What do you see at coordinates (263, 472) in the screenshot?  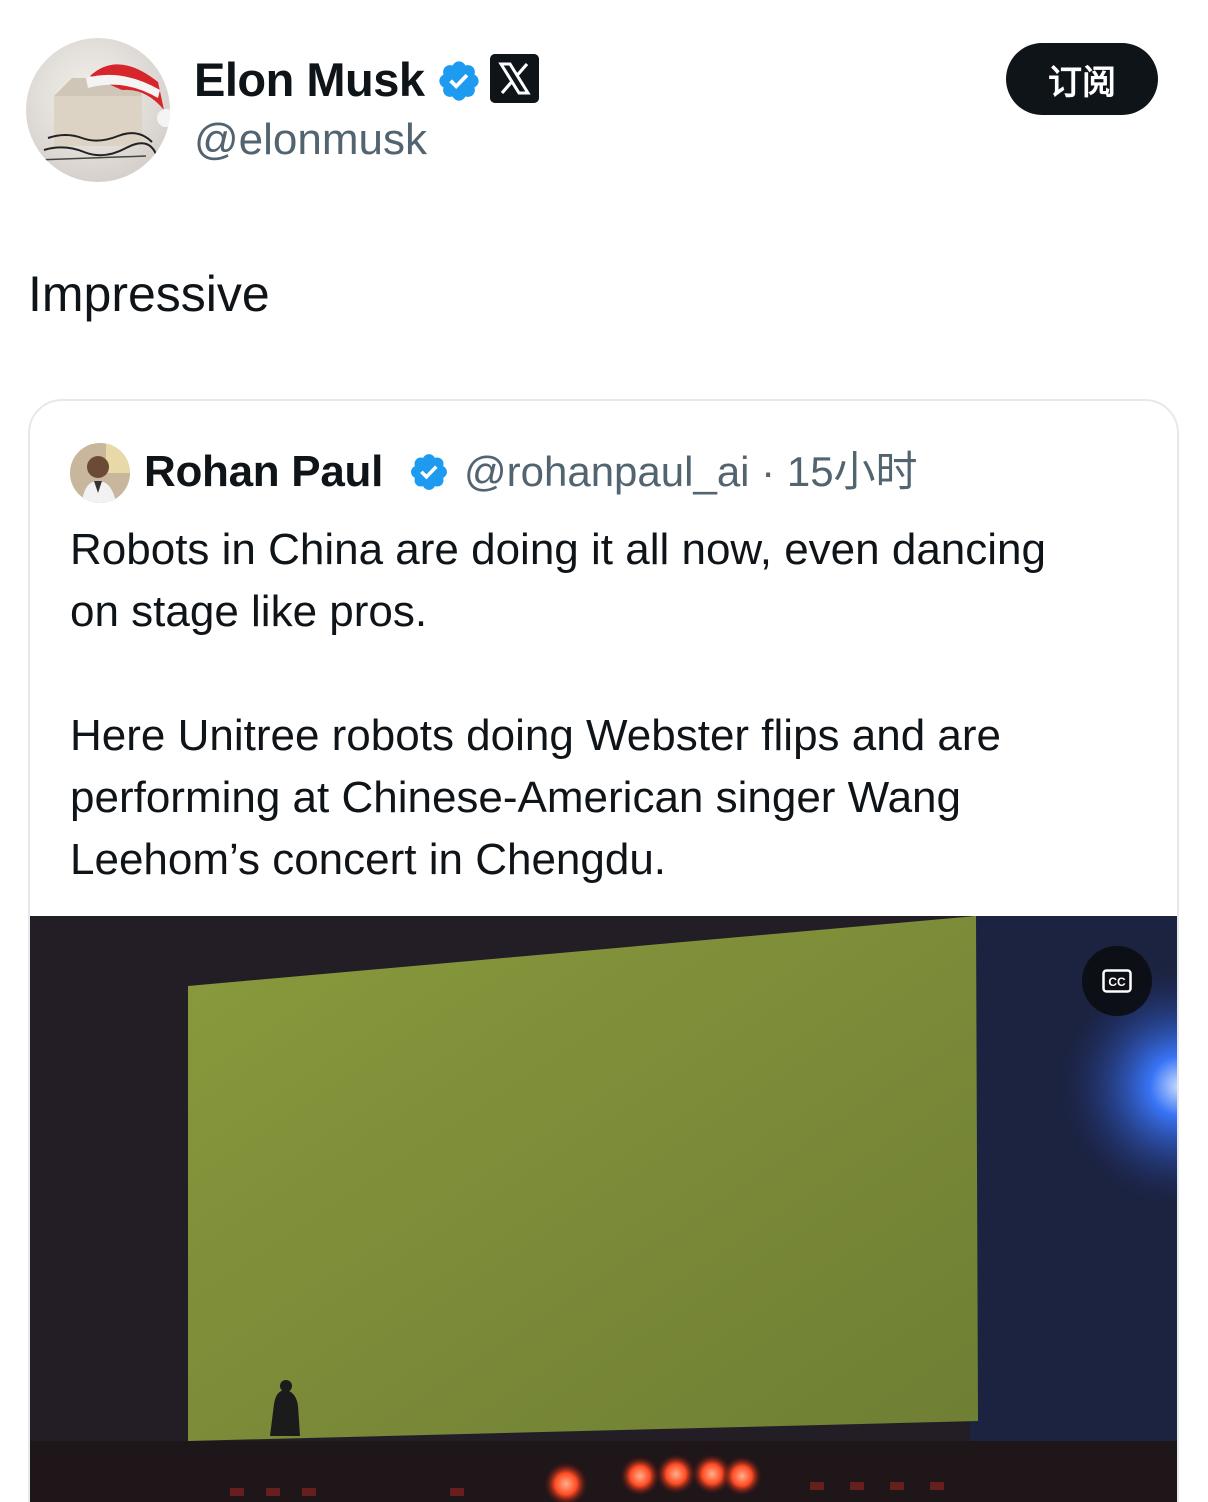 I see `quoted-author-name: Rohan Paul` at bounding box center [263, 472].